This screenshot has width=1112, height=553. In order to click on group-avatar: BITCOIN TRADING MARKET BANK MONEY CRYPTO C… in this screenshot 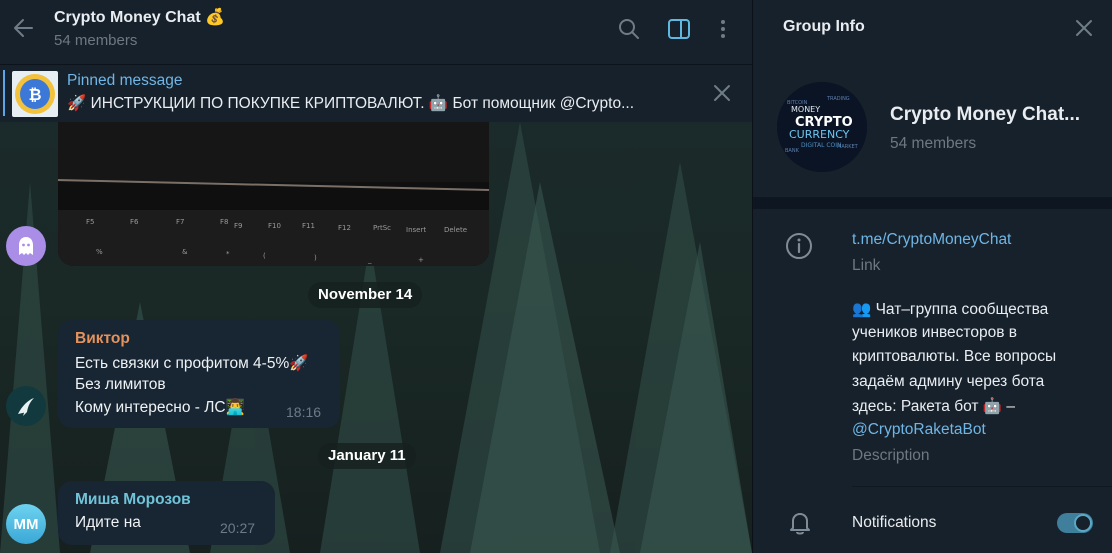, I will do `click(822, 127)`.